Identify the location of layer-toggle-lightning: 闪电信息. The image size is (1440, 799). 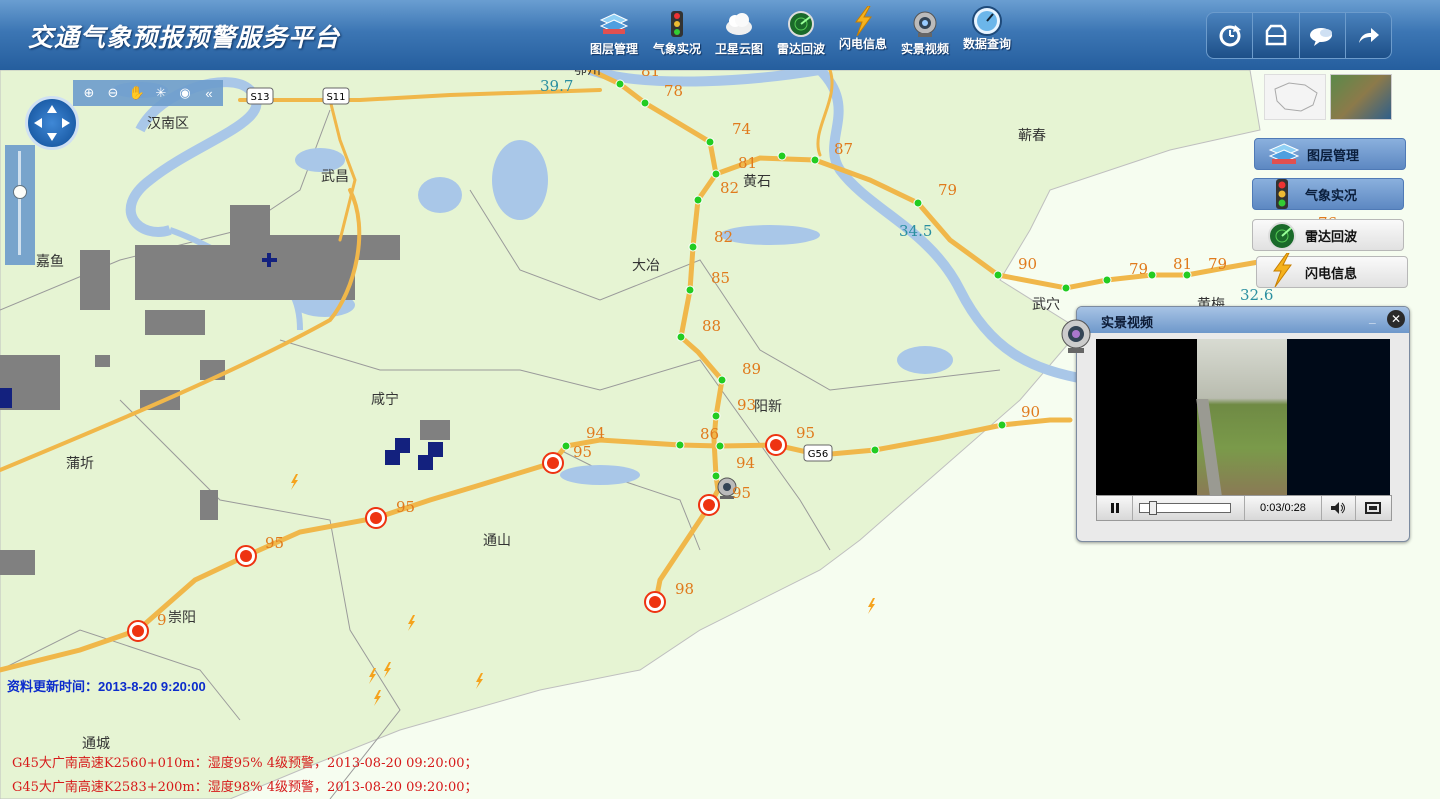
(1332, 270).